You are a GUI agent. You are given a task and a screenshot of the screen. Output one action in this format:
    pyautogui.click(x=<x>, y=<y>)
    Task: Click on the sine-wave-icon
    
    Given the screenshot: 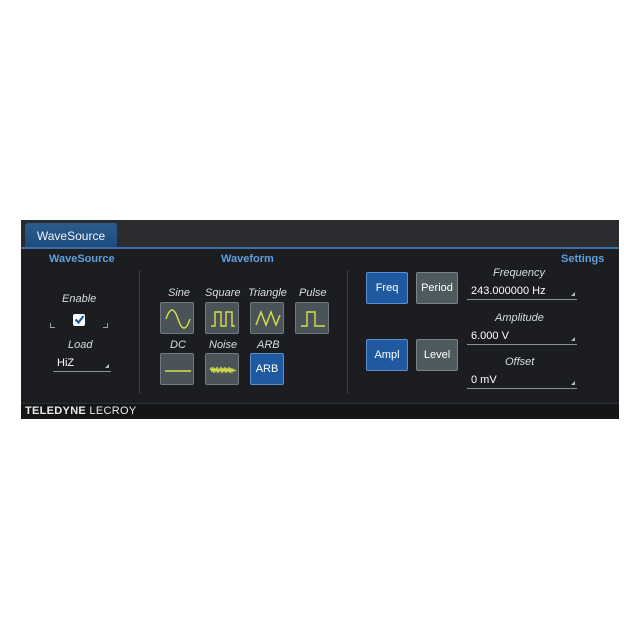 What is the action you would take?
    pyautogui.click(x=178, y=319)
    